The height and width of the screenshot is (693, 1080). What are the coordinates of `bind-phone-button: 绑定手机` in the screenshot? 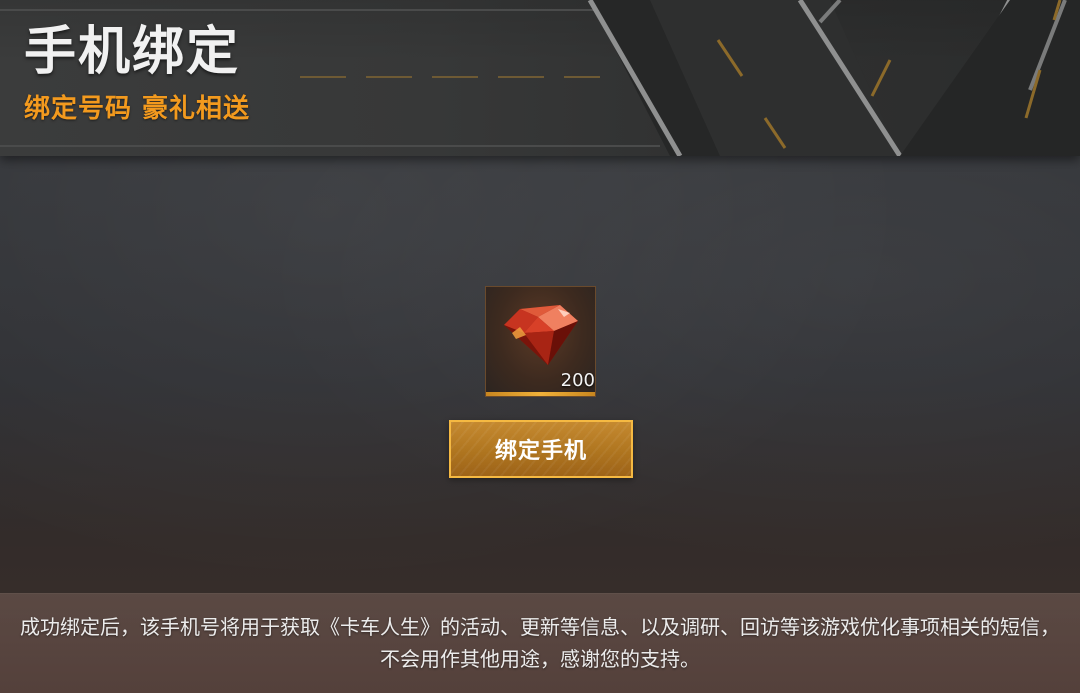 It's located at (541, 449).